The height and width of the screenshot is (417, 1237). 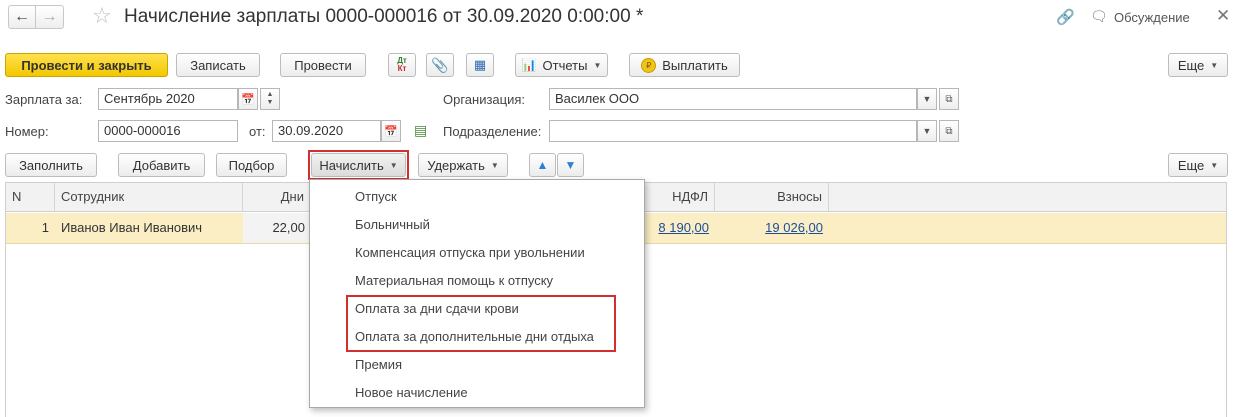 I want to click on menu-highlight-box, so click(x=481, y=323).